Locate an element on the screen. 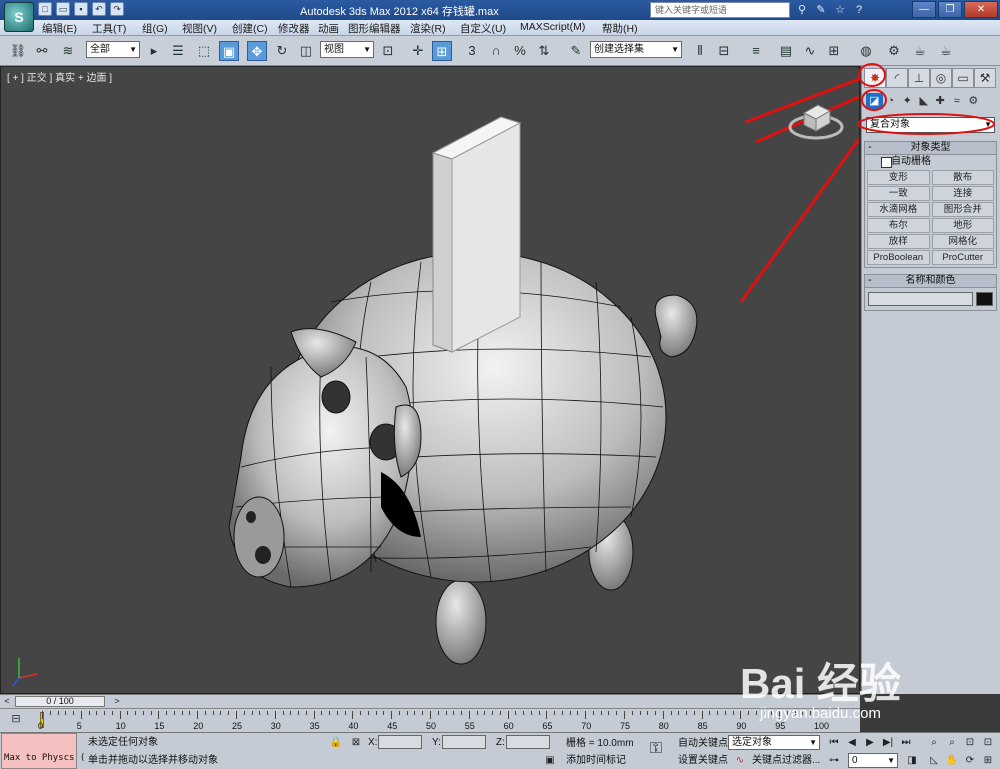 The image size is (1000, 769). keyboard-shortcut-icon: ⊞ is located at coordinates (442, 51).